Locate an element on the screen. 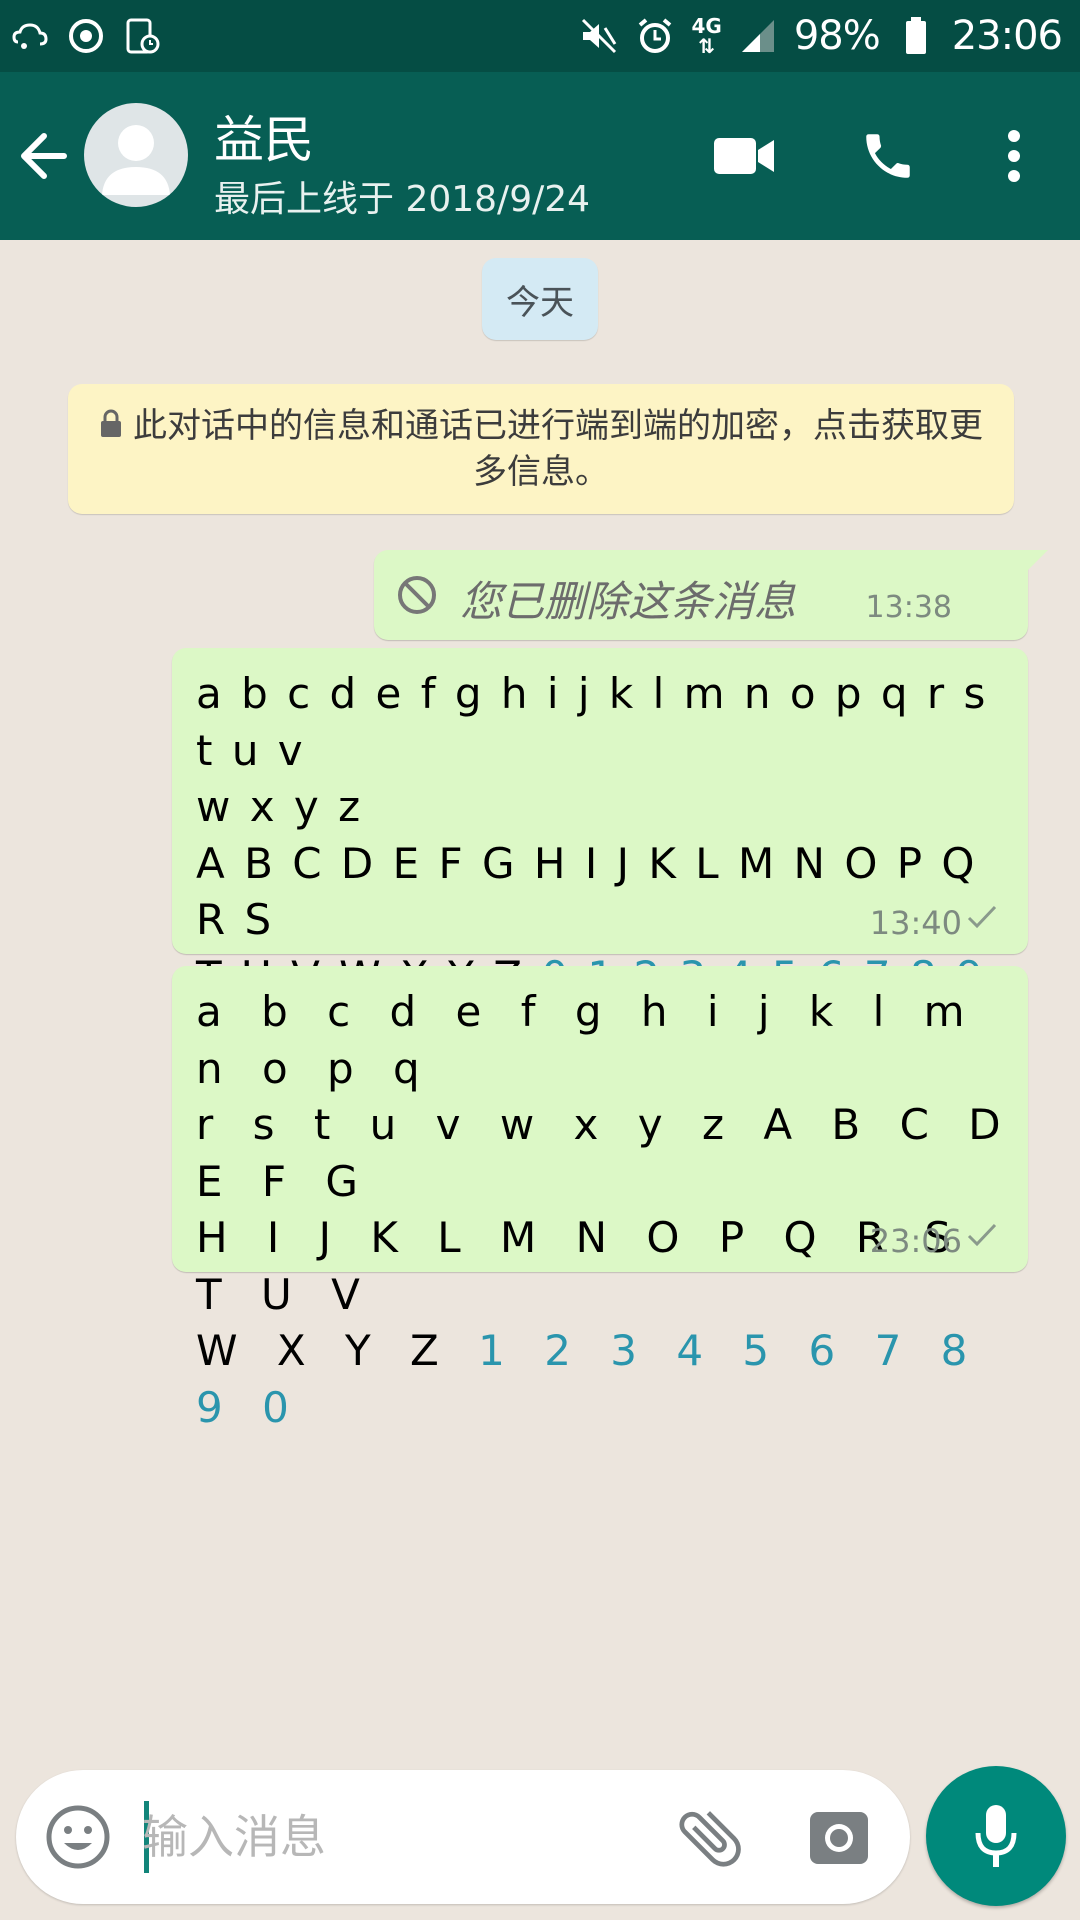 The height and width of the screenshot is (1920, 1080). lock-icon is located at coordinates (111, 428).